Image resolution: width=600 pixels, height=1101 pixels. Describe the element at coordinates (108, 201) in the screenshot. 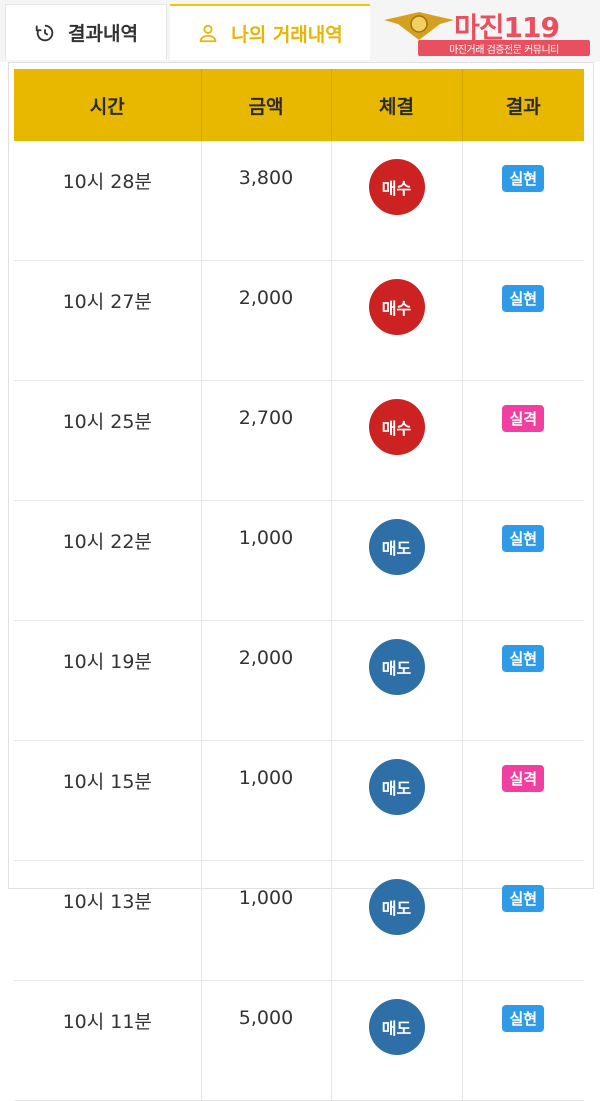

I see `time-cell: 10시 28분` at that location.